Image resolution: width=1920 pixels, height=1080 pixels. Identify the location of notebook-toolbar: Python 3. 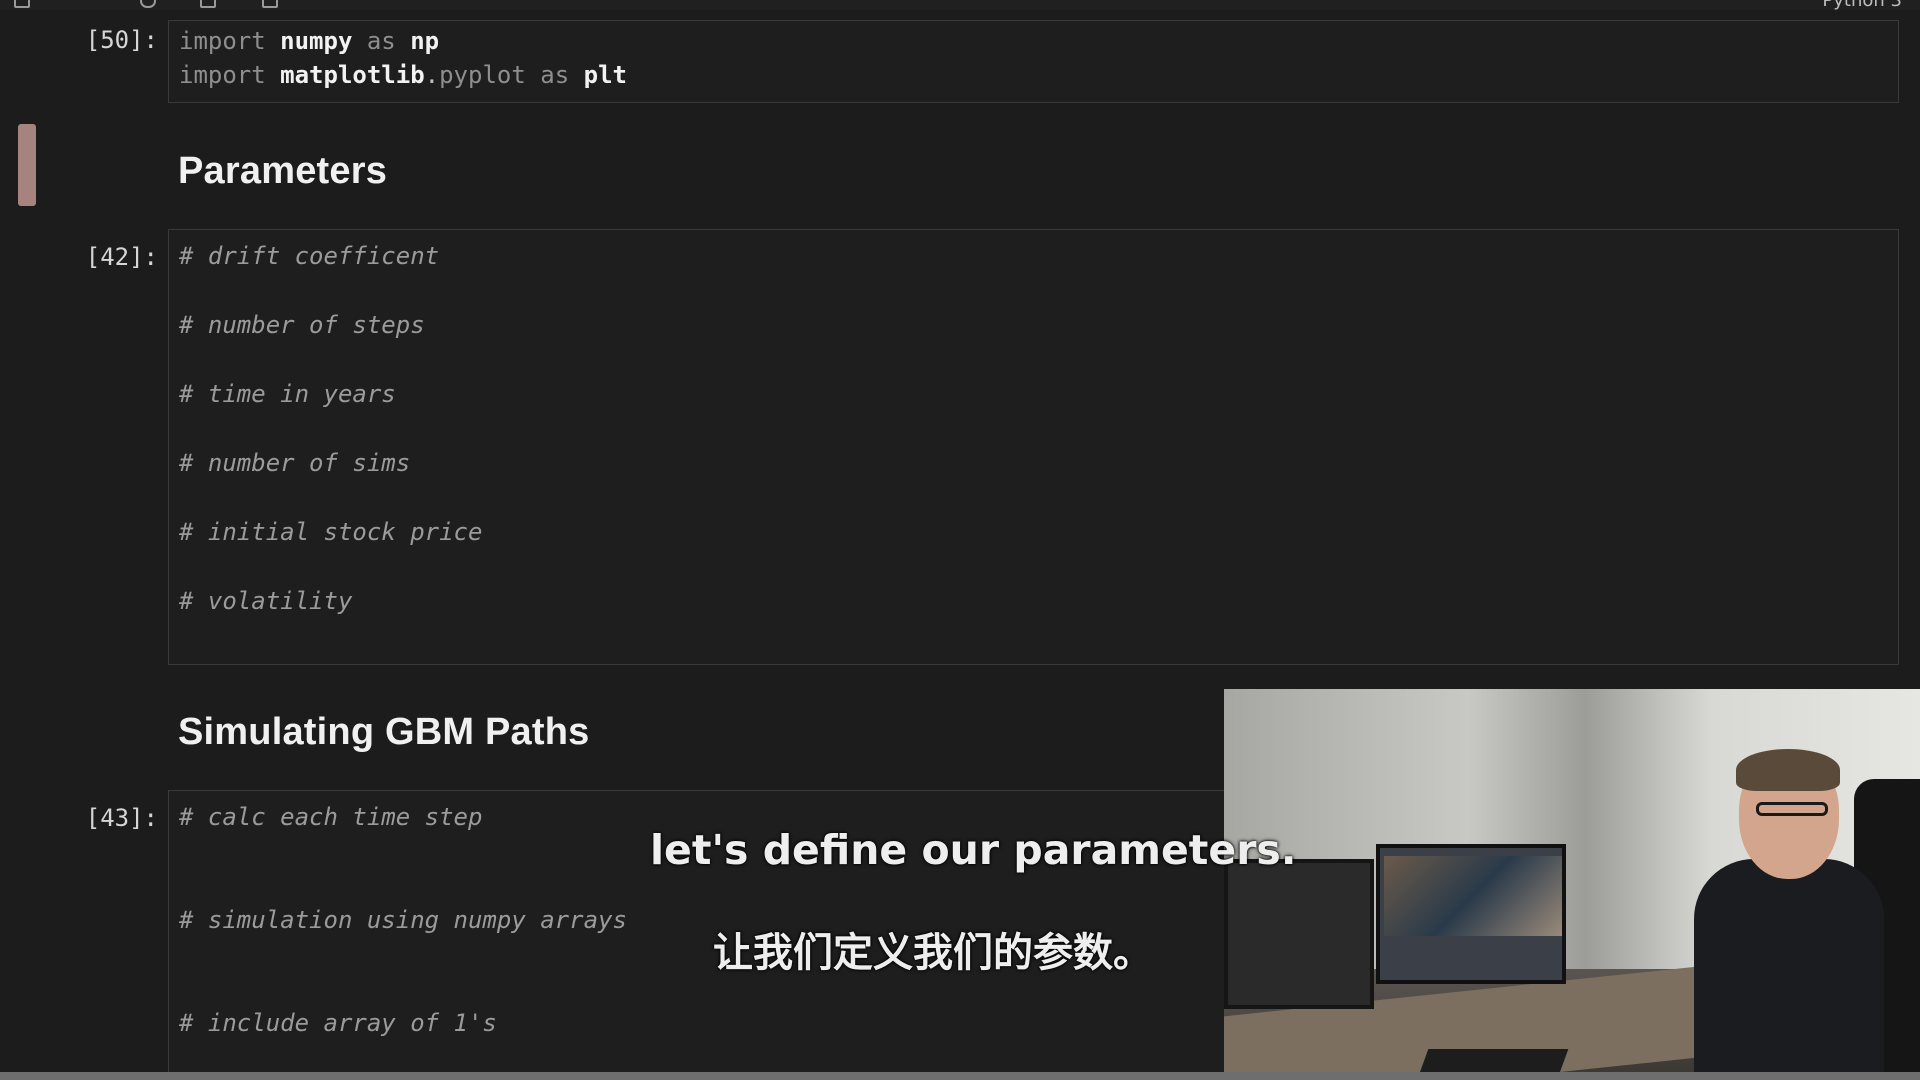
(960, 5).